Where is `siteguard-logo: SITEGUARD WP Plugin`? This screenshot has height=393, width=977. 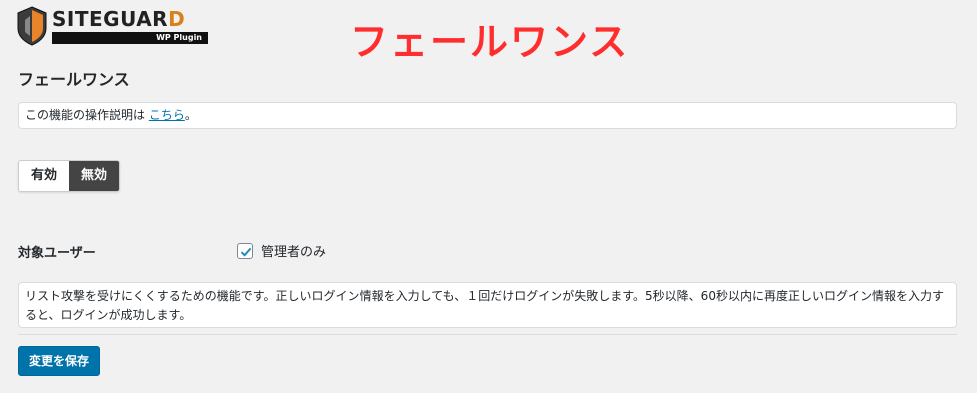 siteguard-logo: SITEGUARD WP Plugin is located at coordinates (113, 27).